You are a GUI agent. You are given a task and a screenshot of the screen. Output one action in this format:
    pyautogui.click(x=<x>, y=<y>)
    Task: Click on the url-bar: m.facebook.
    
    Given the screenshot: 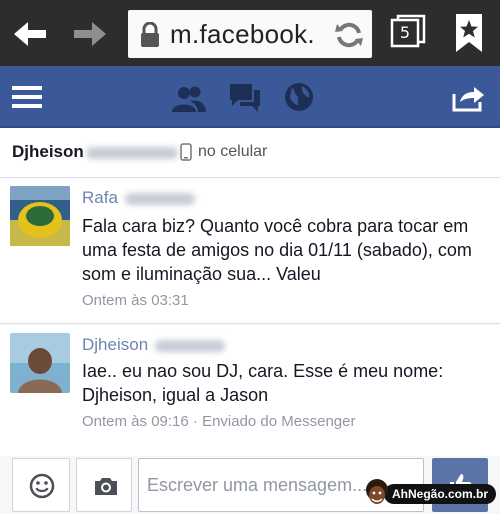 What is the action you would take?
    pyautogui.click(x=250, y=34)
    